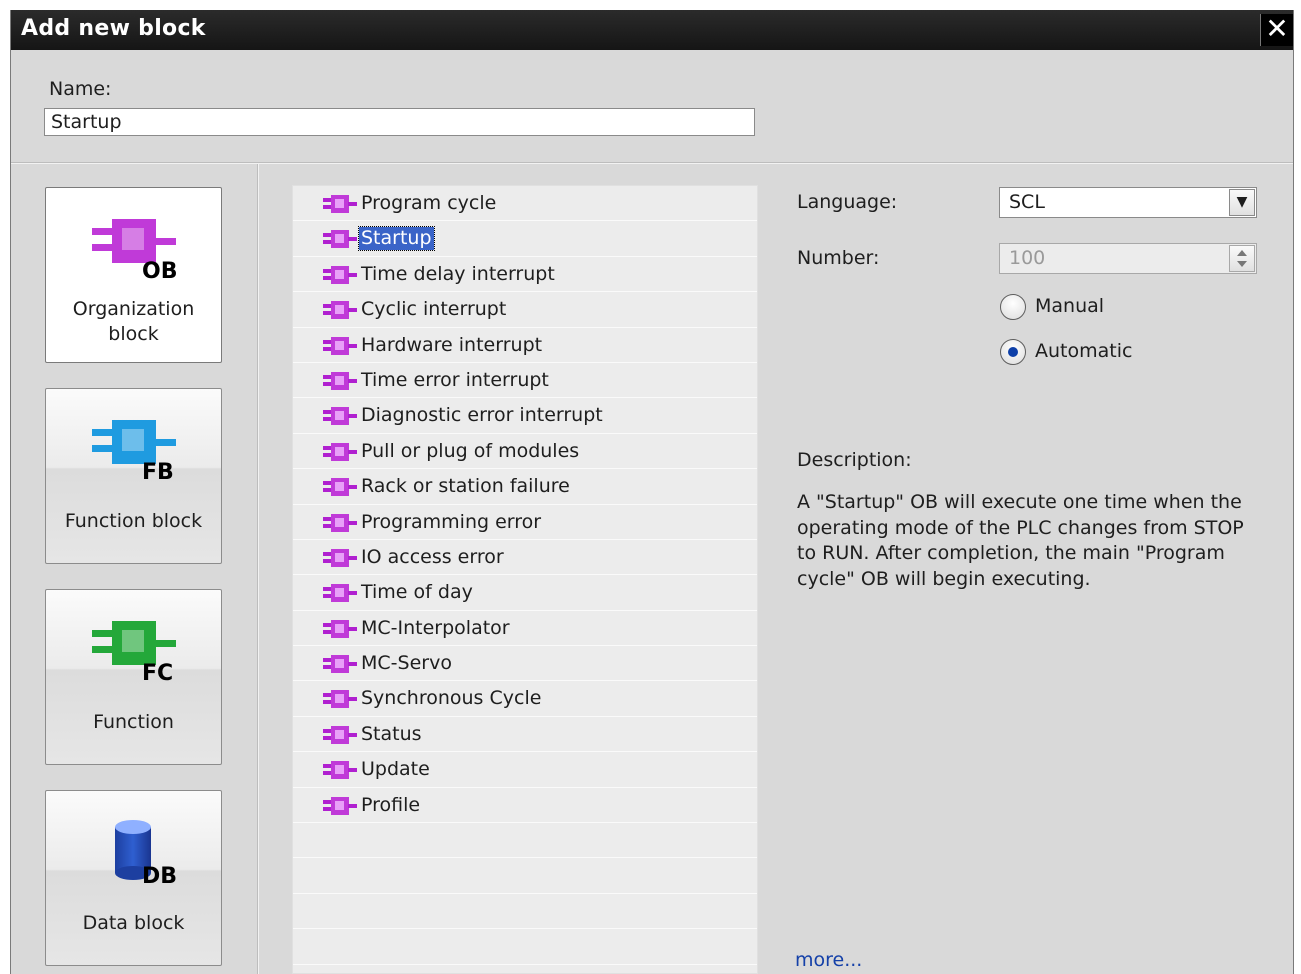 The width and height of the screenshot is (1301, 974). Describe the element at coordinates (1084, 351) in the screenshot. I see `automatic-label: Automatic` at that location.